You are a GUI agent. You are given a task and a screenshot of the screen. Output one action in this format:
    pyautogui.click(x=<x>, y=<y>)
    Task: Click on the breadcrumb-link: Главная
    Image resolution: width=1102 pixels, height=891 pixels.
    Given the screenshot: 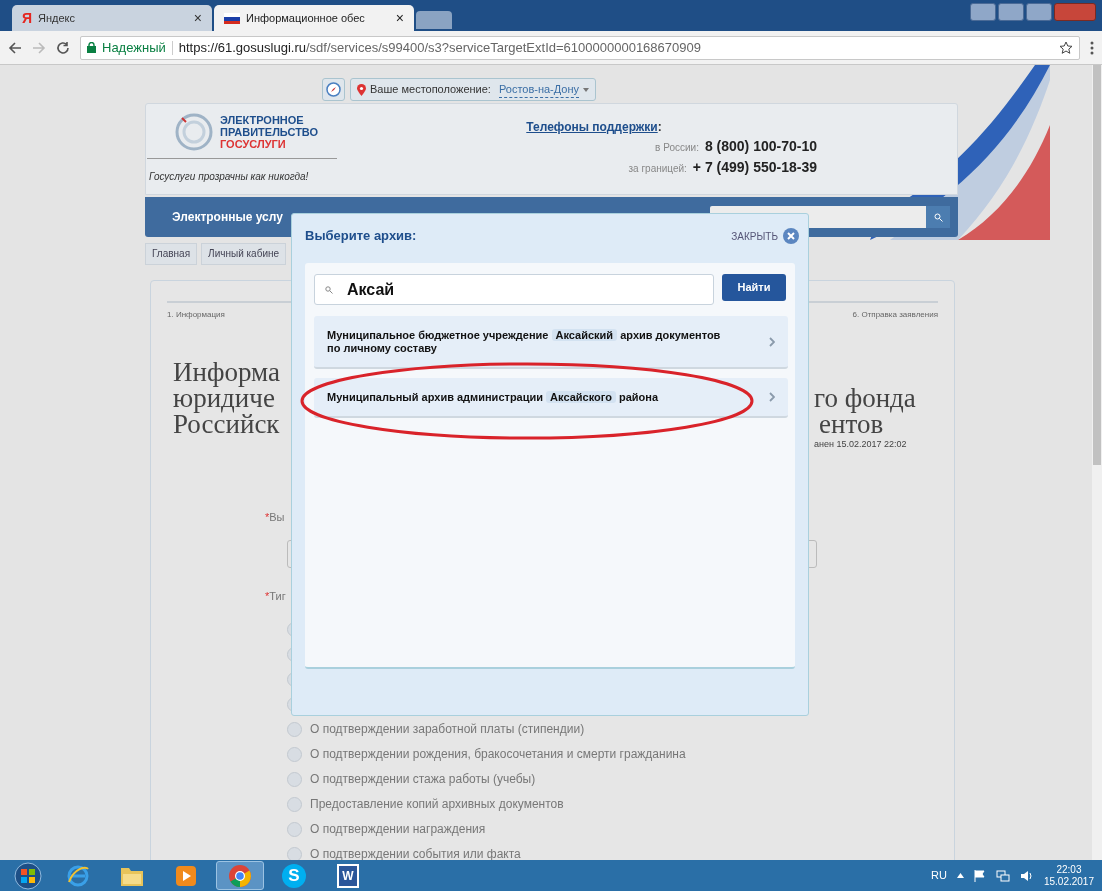 What is the action you would take?
    pyautogui.click(x=171, y=254)
    